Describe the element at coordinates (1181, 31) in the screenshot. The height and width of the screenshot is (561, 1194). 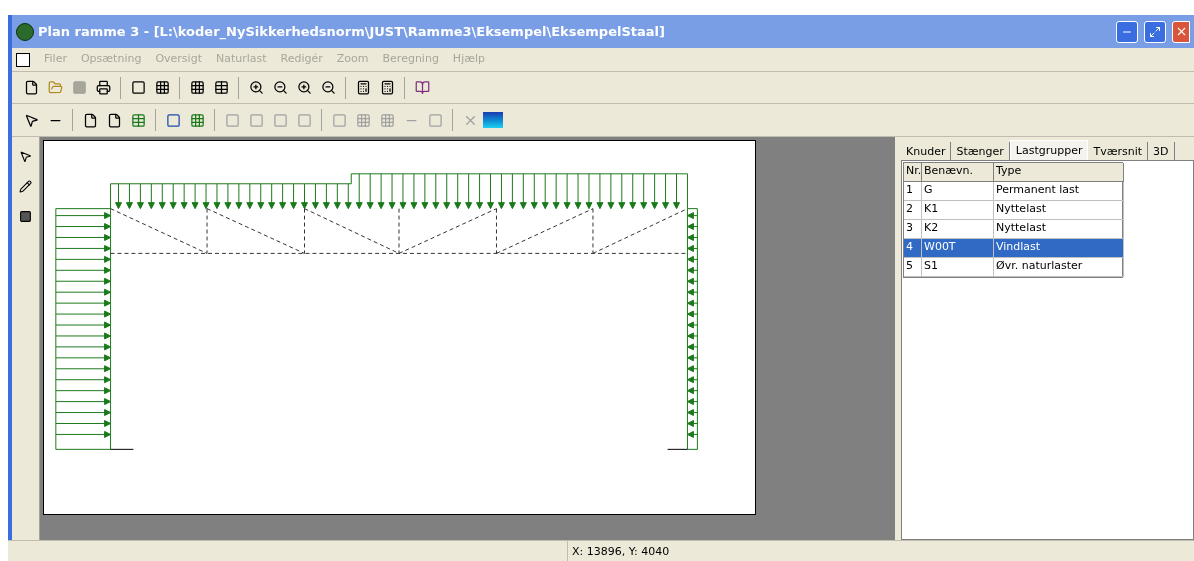
I see `close-button` at that location.